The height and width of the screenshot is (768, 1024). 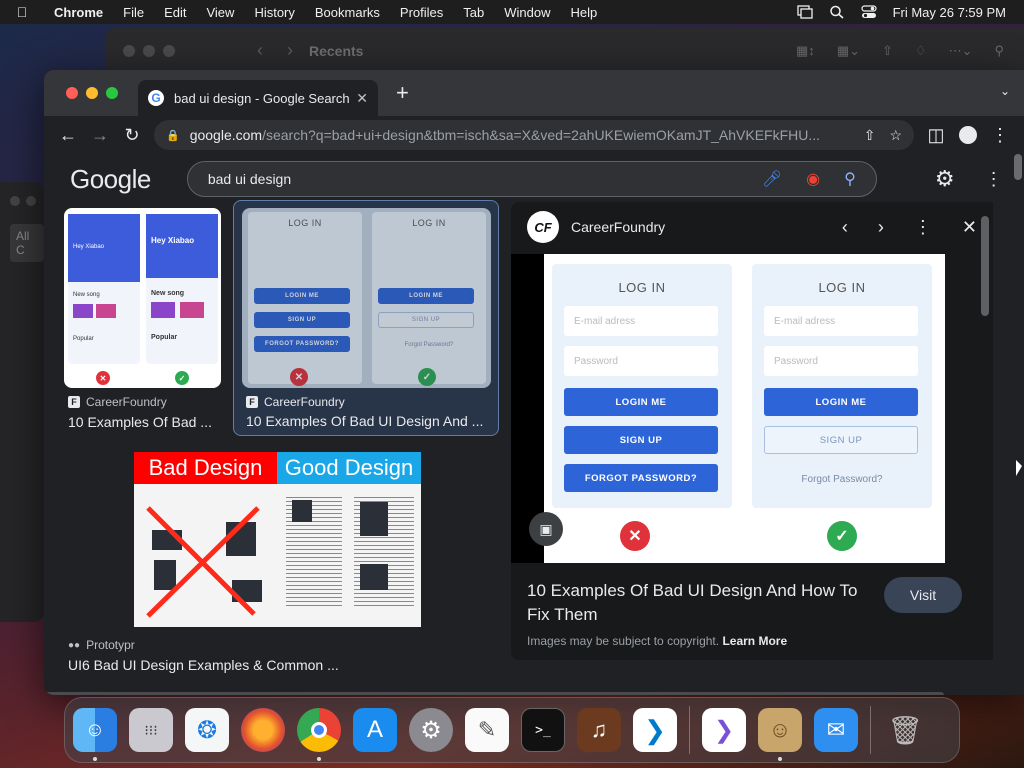 What do you see at coordinates (543, 227) in the screenshot?
I see `careerfoundry-logo-icon: CF` at bounding box center [543, 227].